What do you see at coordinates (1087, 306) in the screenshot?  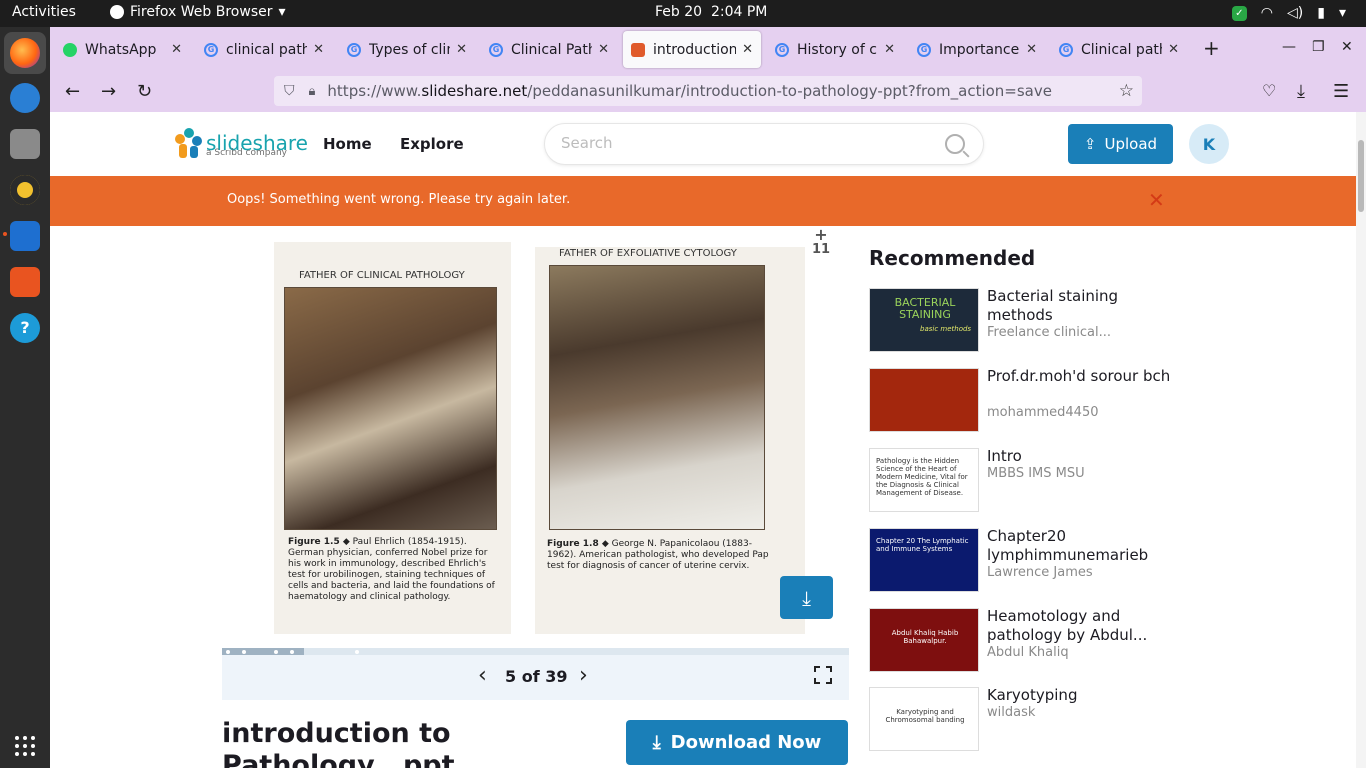 I see `recommended-title: Bacterial staining methods` at bounding box center [1087, 306].